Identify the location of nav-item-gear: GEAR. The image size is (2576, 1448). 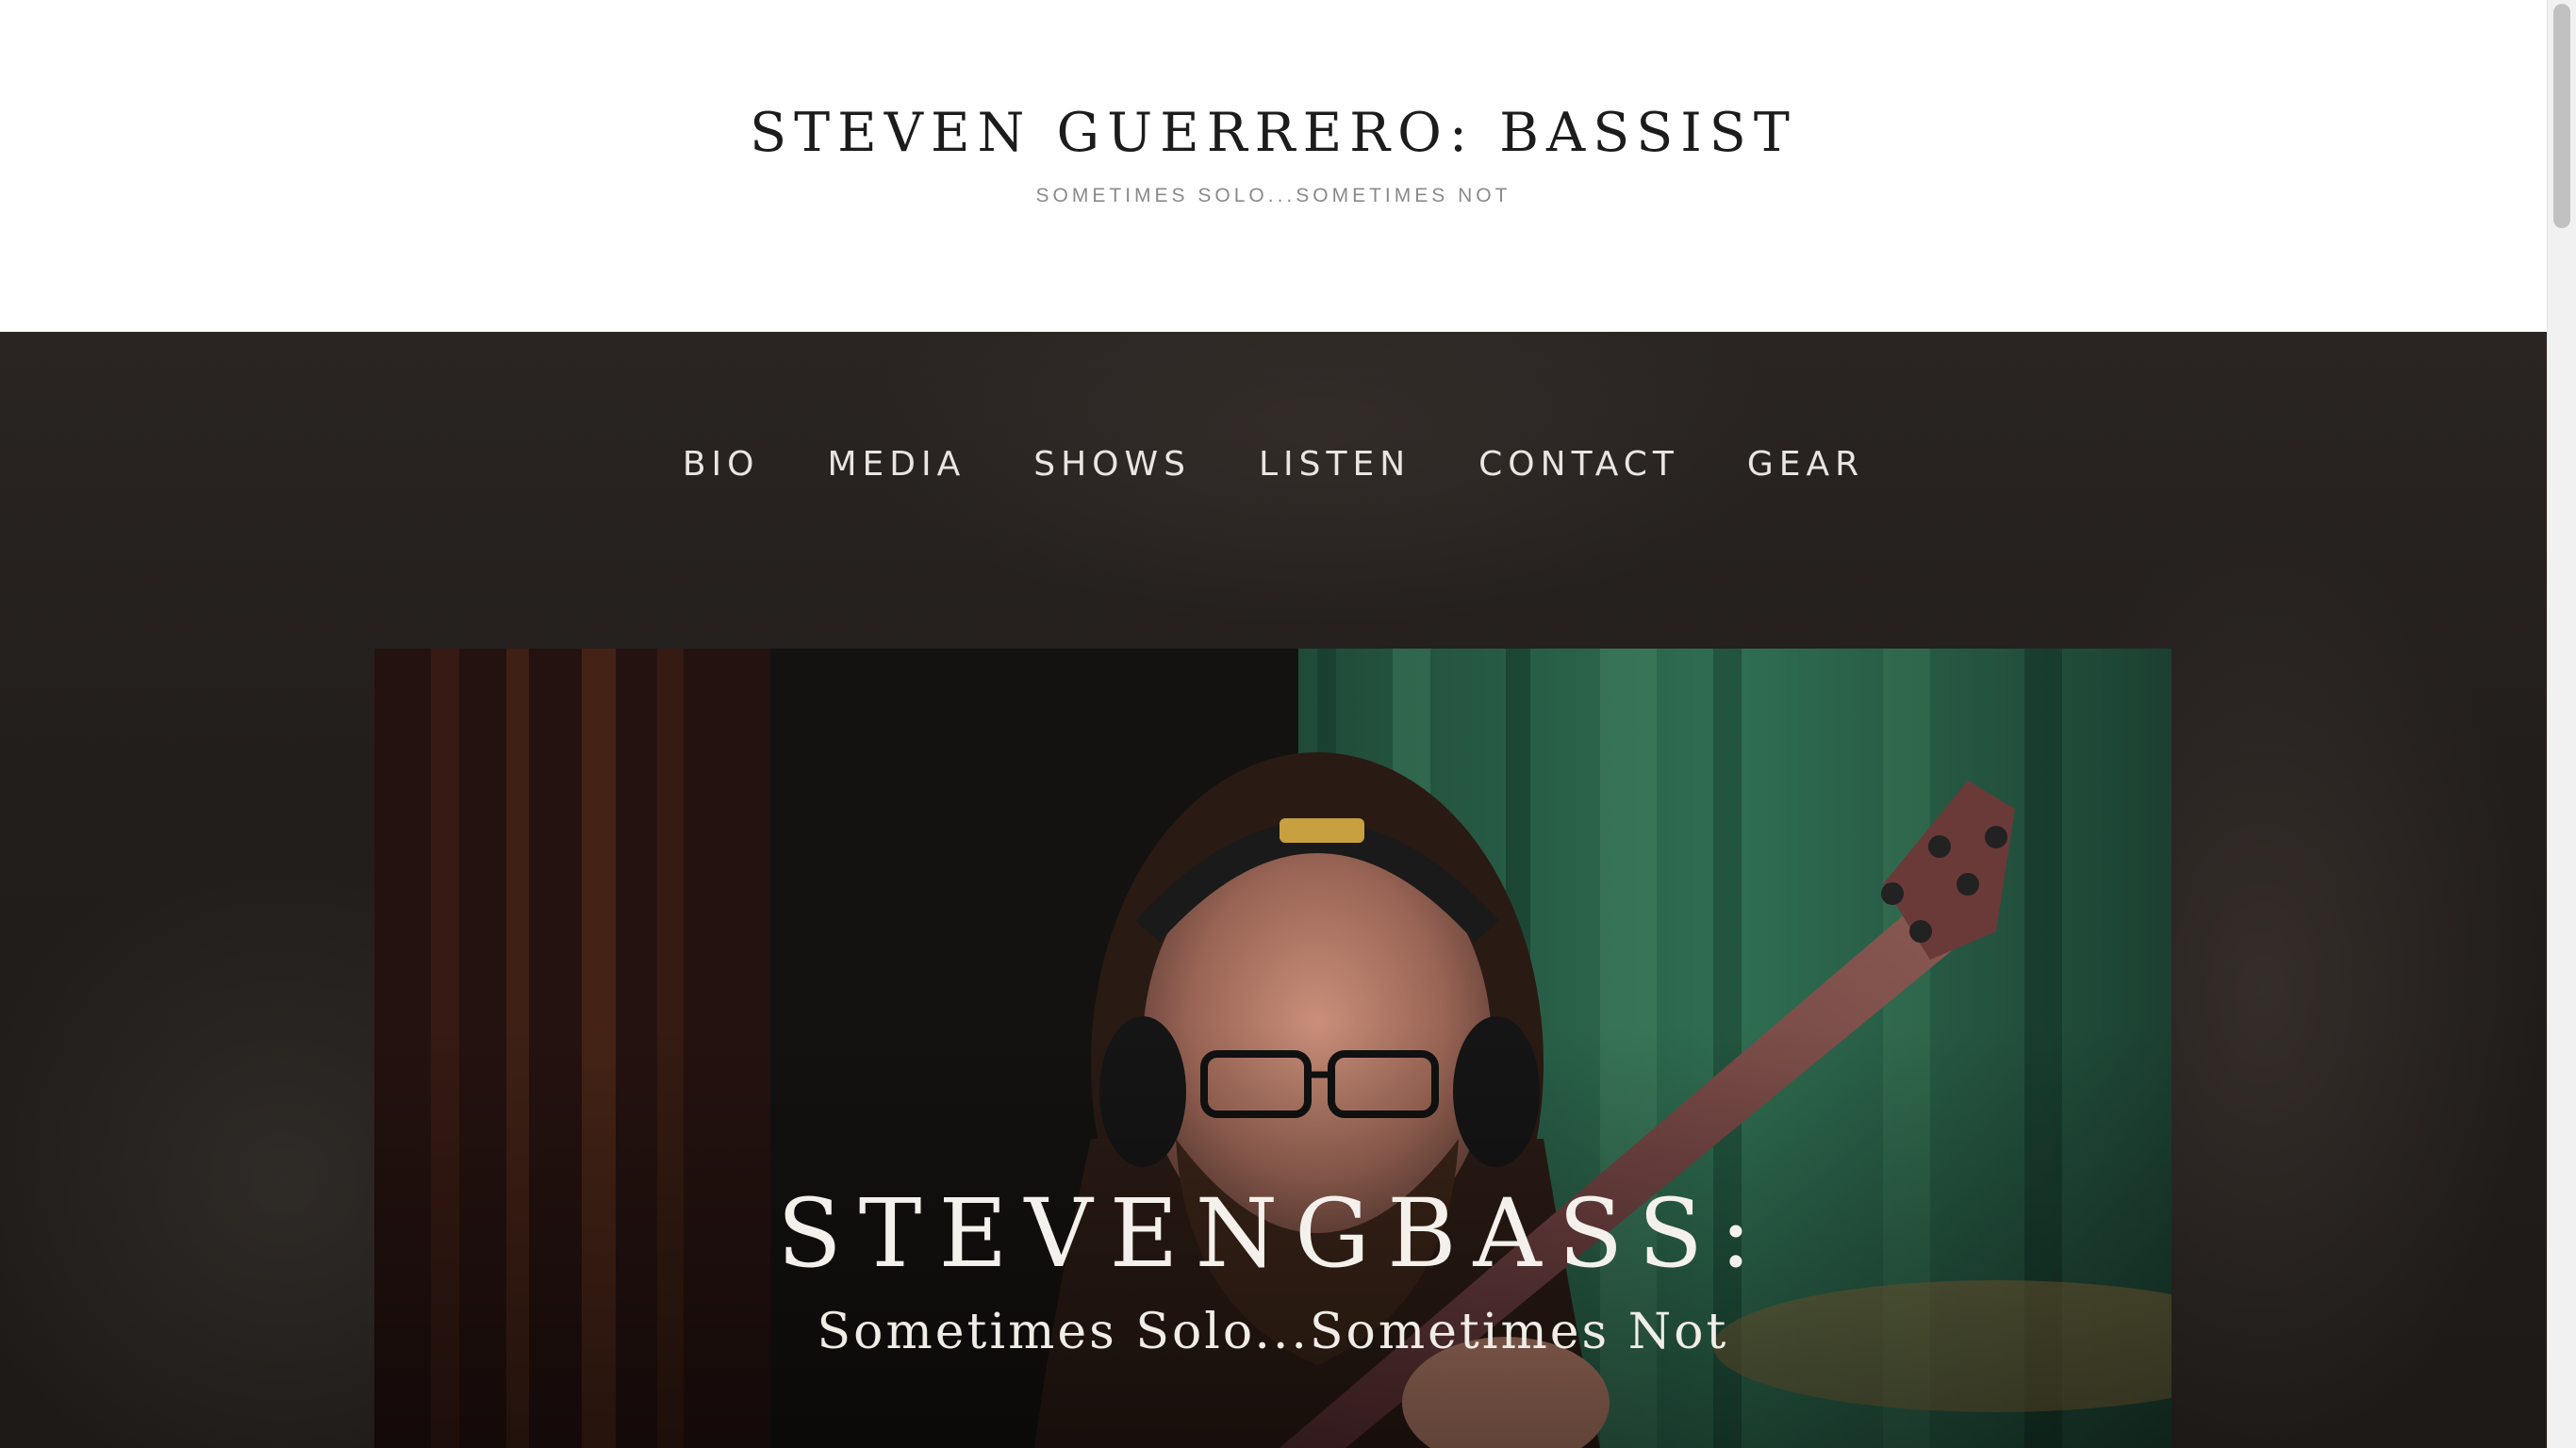
(1805, 464).